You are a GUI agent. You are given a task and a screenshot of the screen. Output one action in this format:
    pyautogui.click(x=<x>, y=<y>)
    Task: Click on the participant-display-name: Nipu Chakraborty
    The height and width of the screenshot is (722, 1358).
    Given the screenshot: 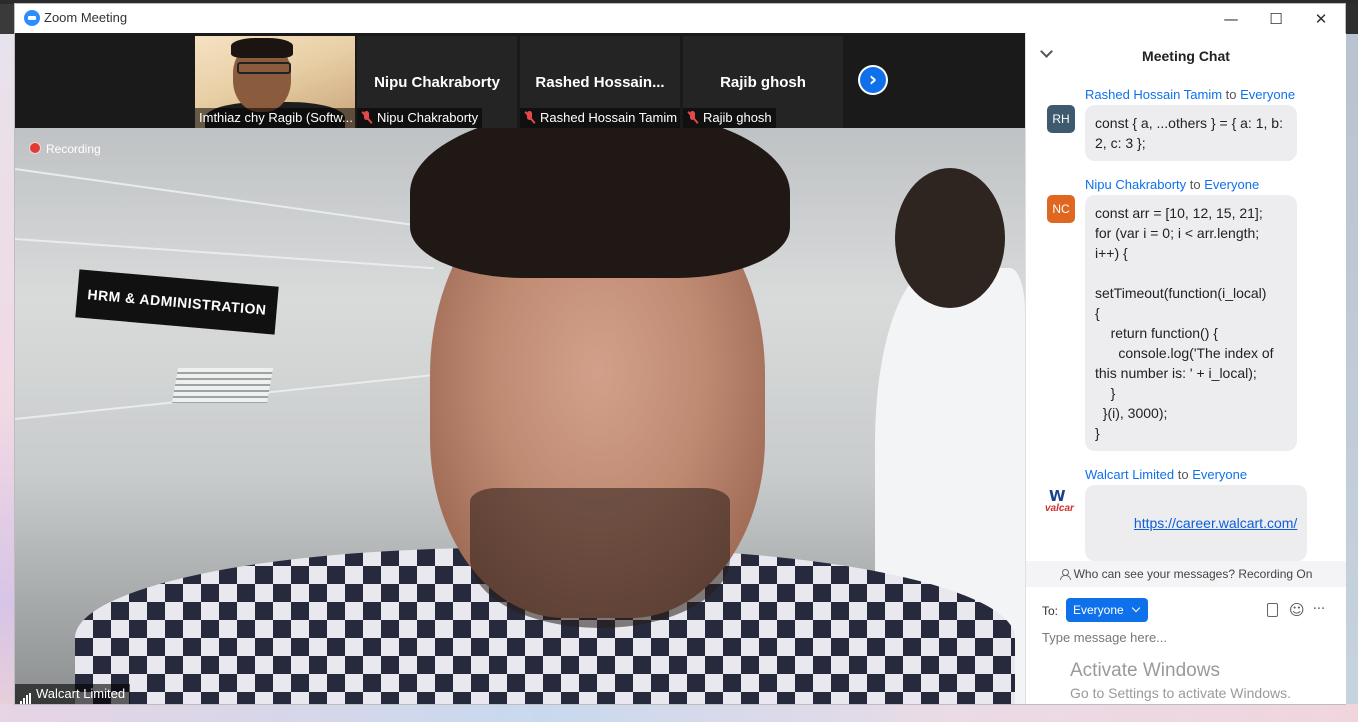 What is the action you would take?
    pyautogui.click(x=437, y=82)
    